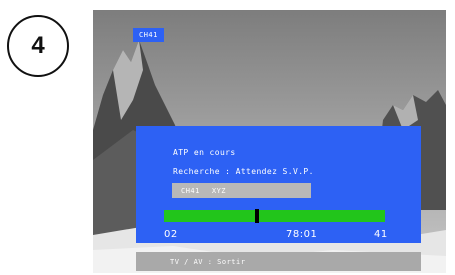 This screenshot has width=455, height=275. Describe the element at coordinates (241, 190) in the screenshot. I see `current-channel-field: CH41 XYZ` at that location.